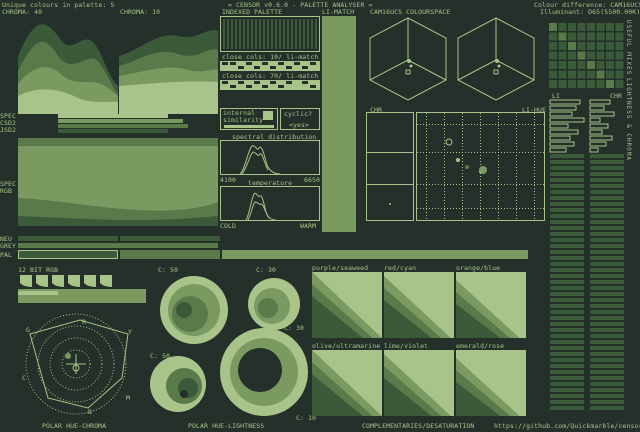 Image resolution: width=640 pixels, height=432 pixels. I want to click on chr-bars-label: CHR, so click(616, 96).